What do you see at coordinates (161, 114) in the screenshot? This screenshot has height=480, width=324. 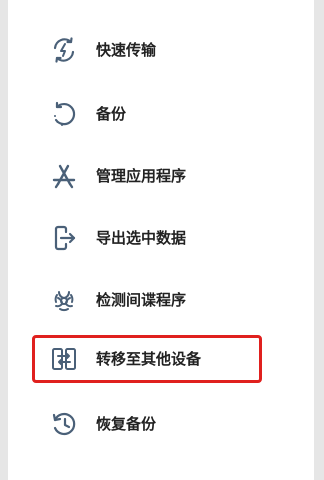 I see `menu-item-backup: 备份` at bounding box center [161, 114].